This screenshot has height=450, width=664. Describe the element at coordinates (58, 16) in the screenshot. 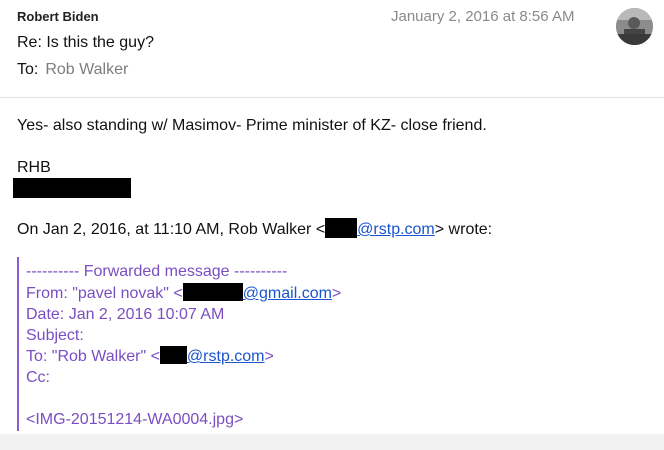

I see `sender-name: Robert Biden` at that location.